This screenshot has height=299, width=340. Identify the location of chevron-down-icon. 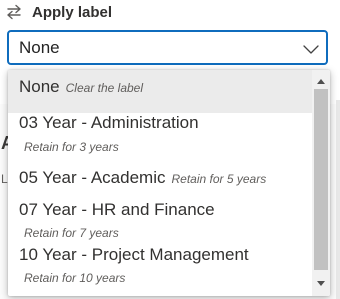
(311, 48).